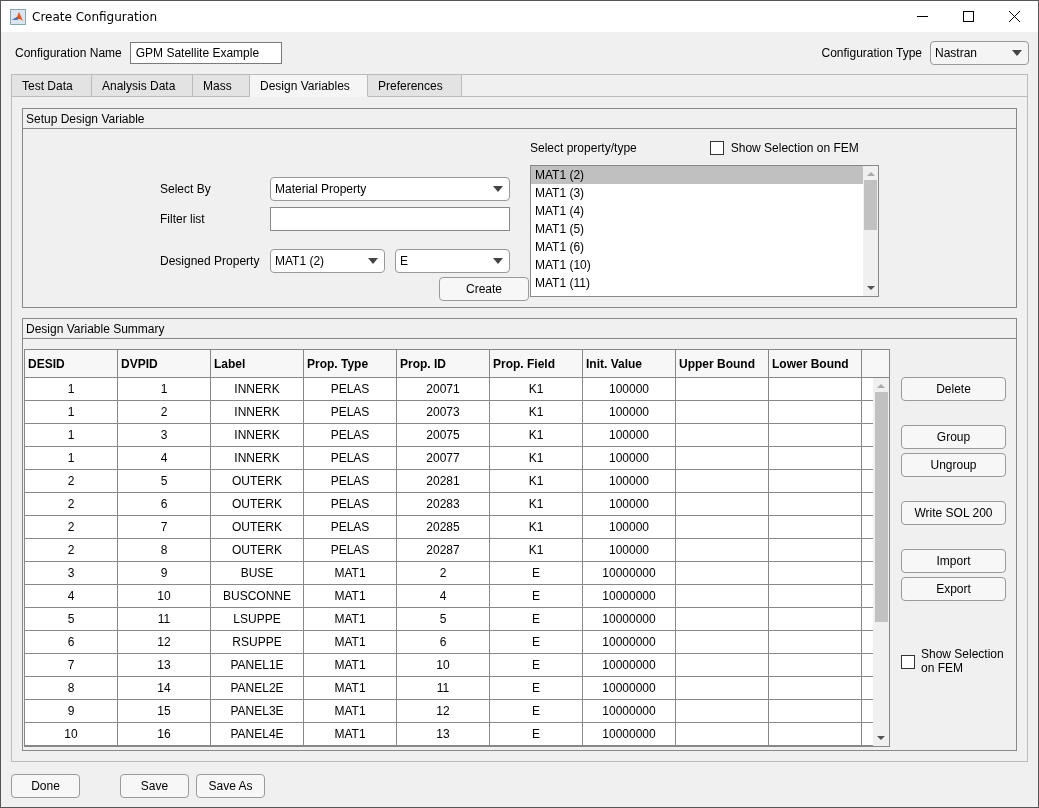  What do you see at coordinates (309, 86) in the screenshot?
I see `tab: Design Variables` at bounding box center [309, 86].